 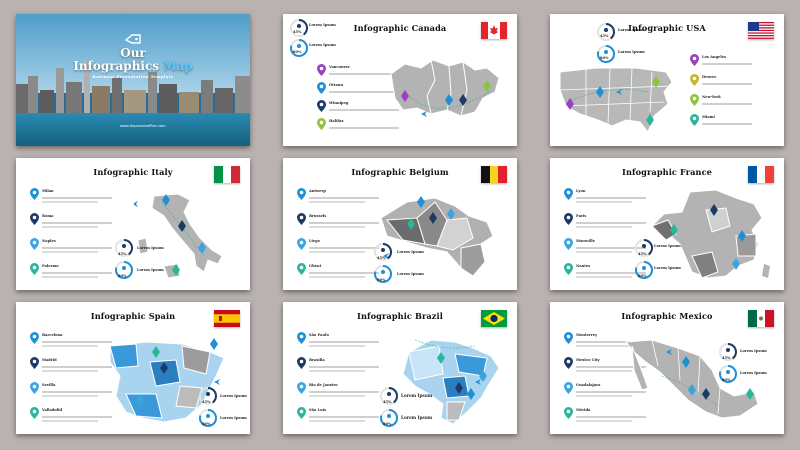 What do you see at coordinates (132, 39) in the screenshot?
I see `tag-logo-icon` at bounding box center [132, 39].